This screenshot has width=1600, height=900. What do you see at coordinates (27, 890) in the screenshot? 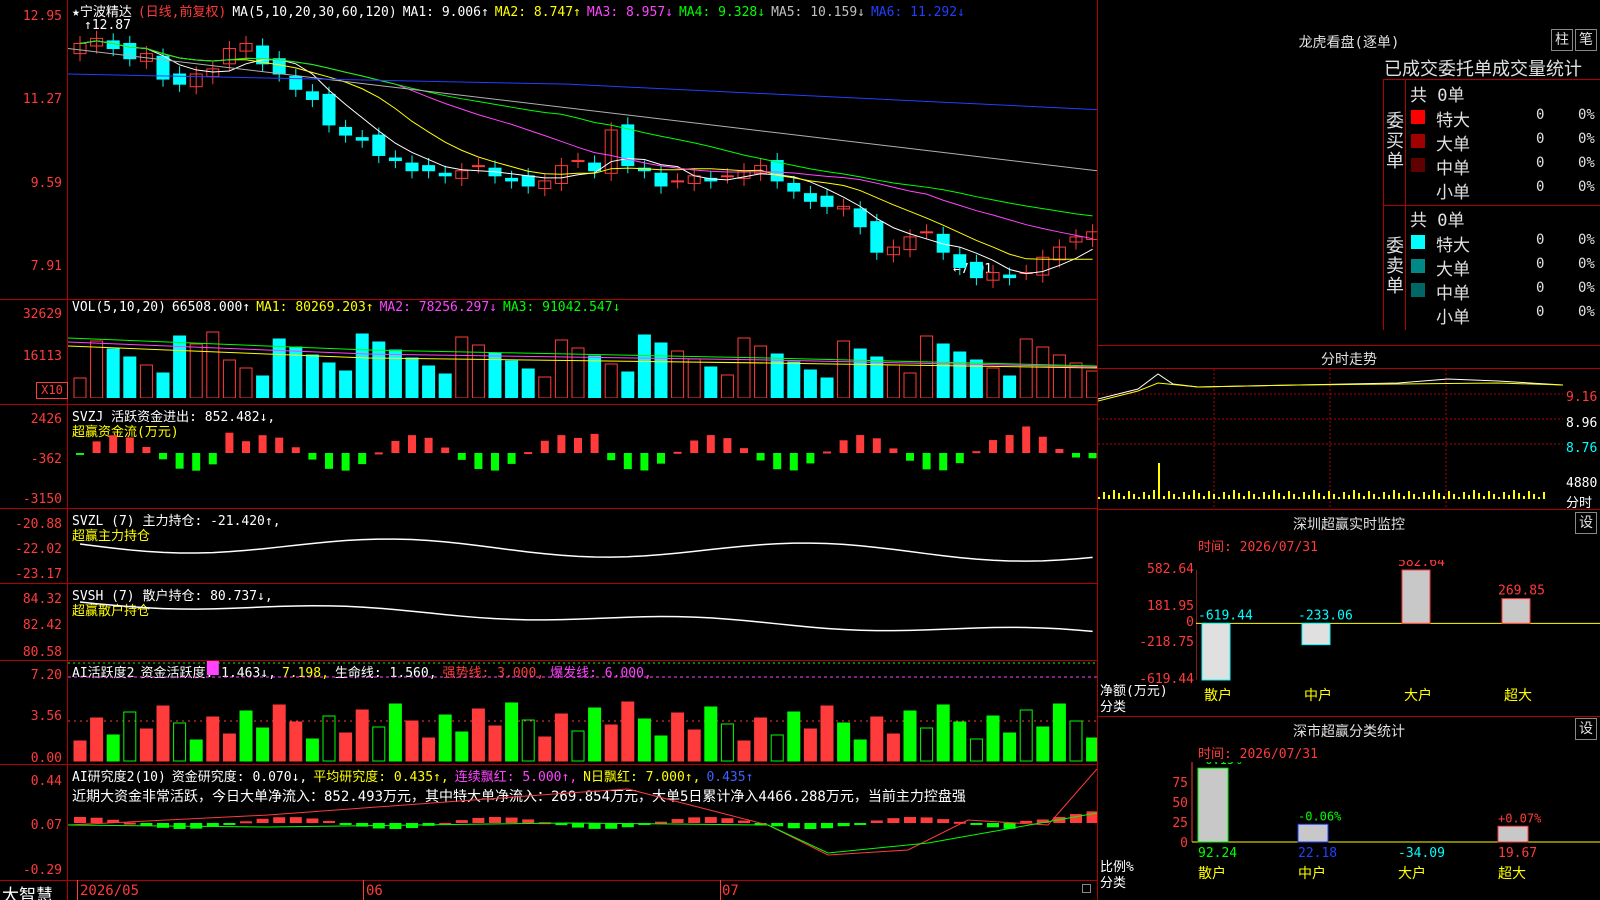
I see `brand-logo: 大智慧` at bounding box center [27, 890].